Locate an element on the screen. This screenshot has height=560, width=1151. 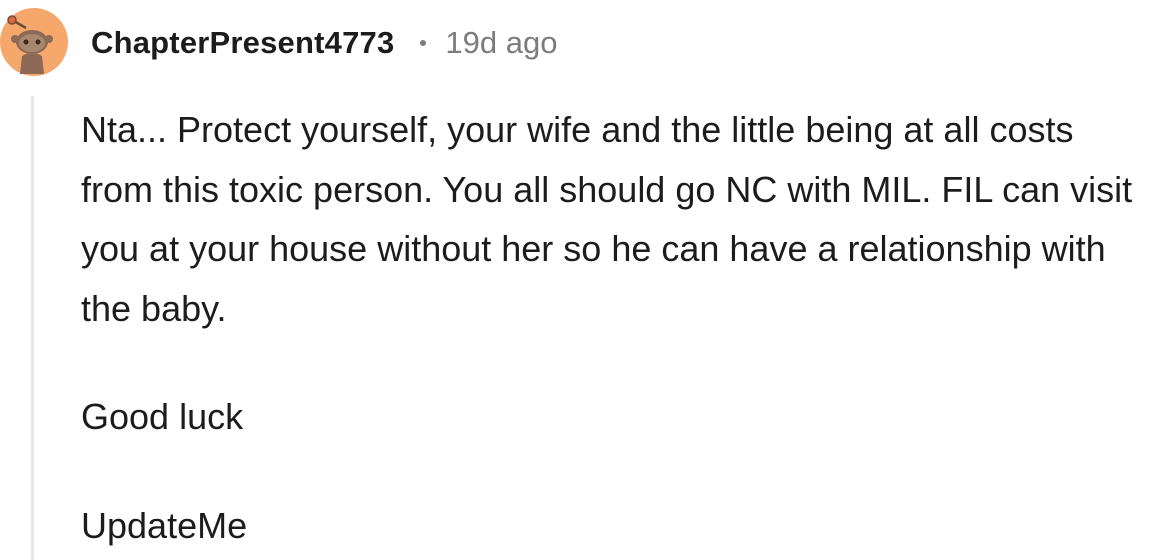
thread-collapse-line is located at coordinates (32, 328).